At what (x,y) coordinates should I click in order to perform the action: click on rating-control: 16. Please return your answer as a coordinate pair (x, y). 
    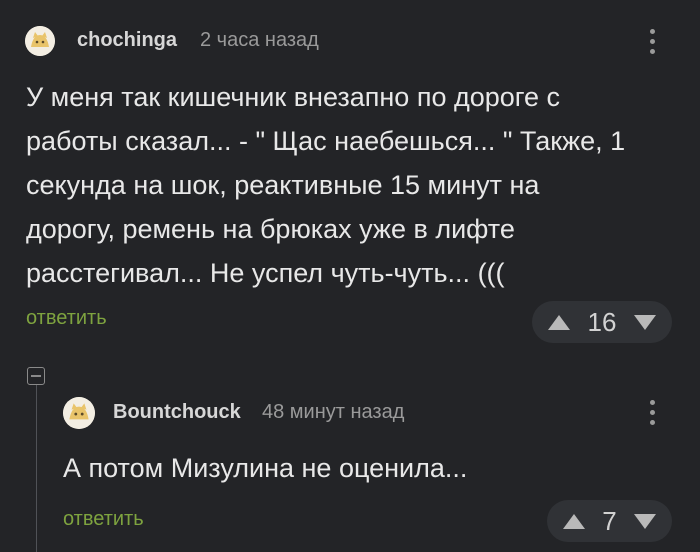
    Looking at the image, I should click on (602, 322).